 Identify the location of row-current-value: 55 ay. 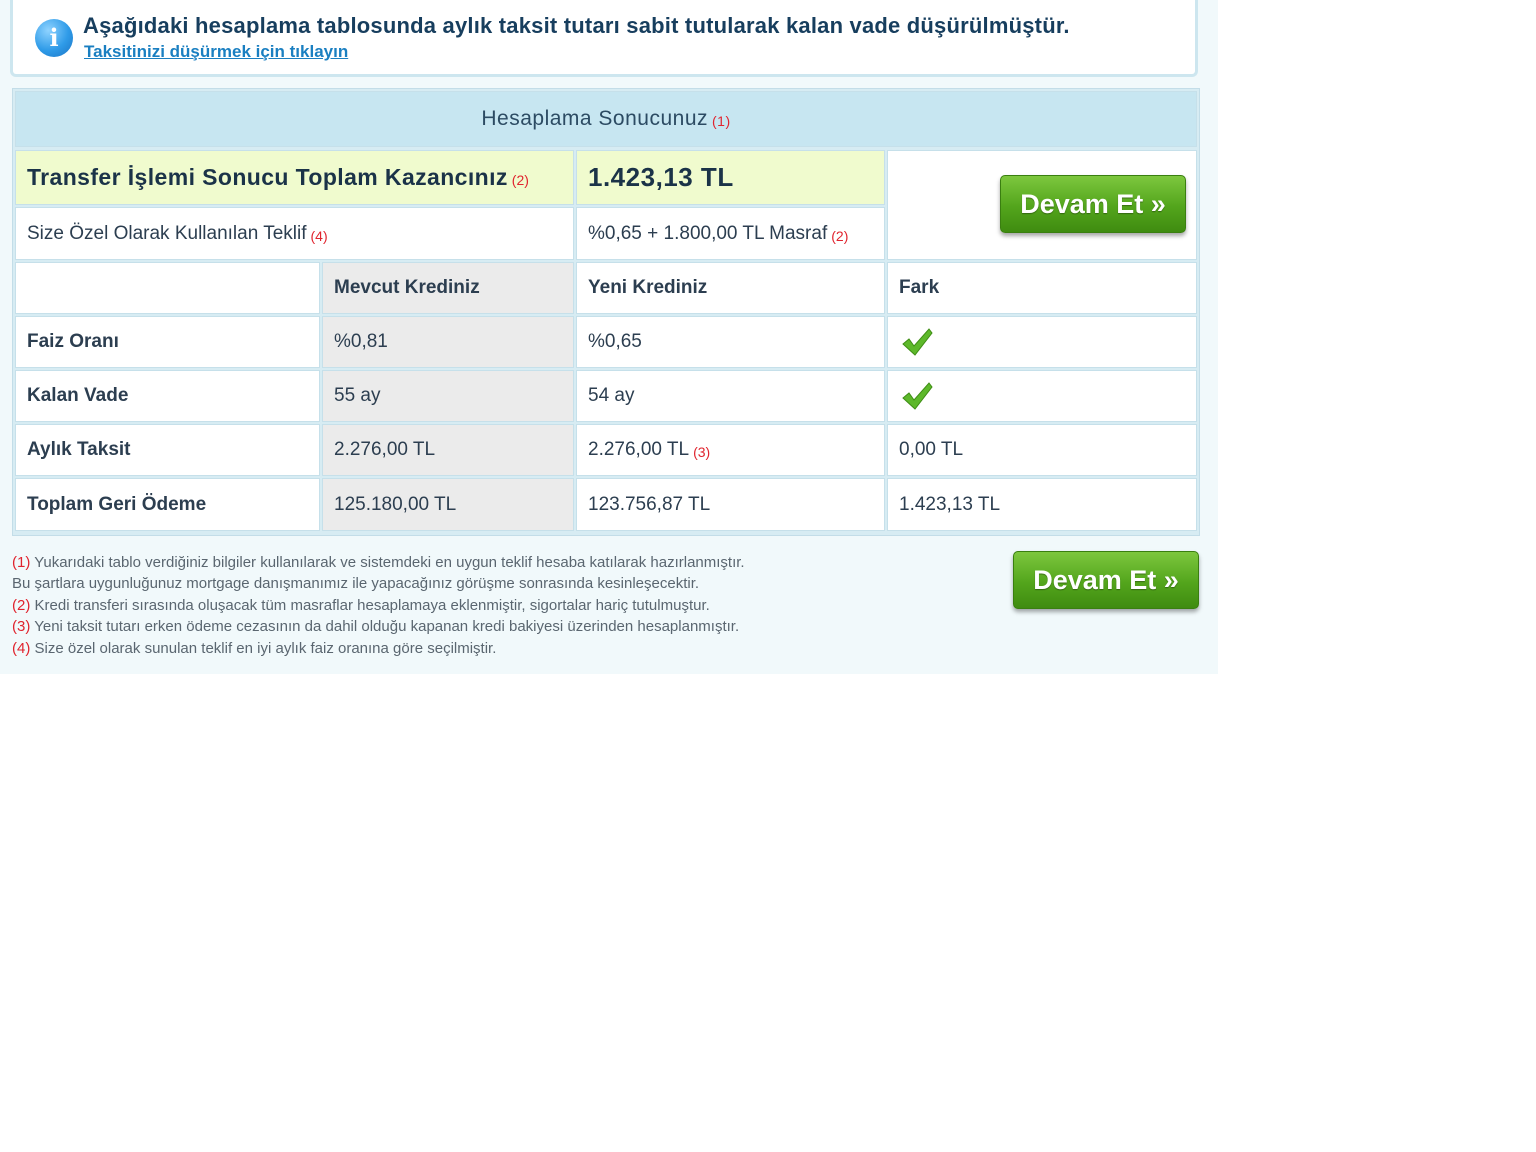
(448, 396).